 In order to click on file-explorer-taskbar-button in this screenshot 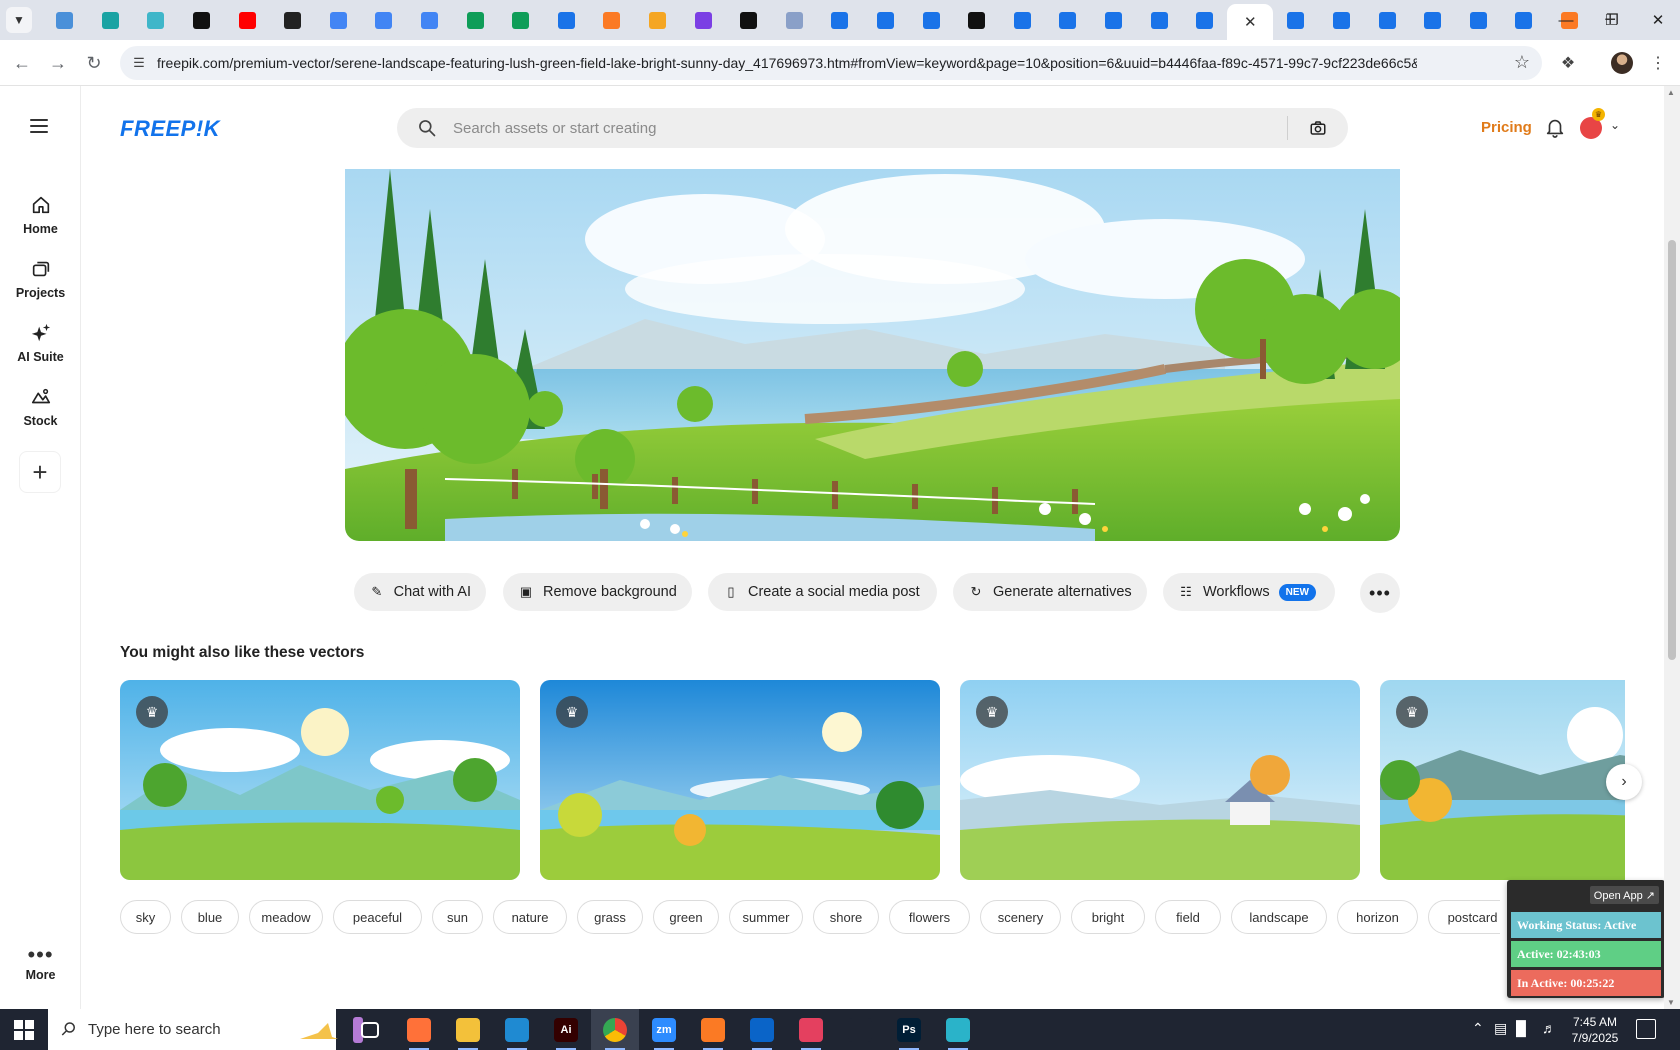, I will do `click(468, 1029)`.